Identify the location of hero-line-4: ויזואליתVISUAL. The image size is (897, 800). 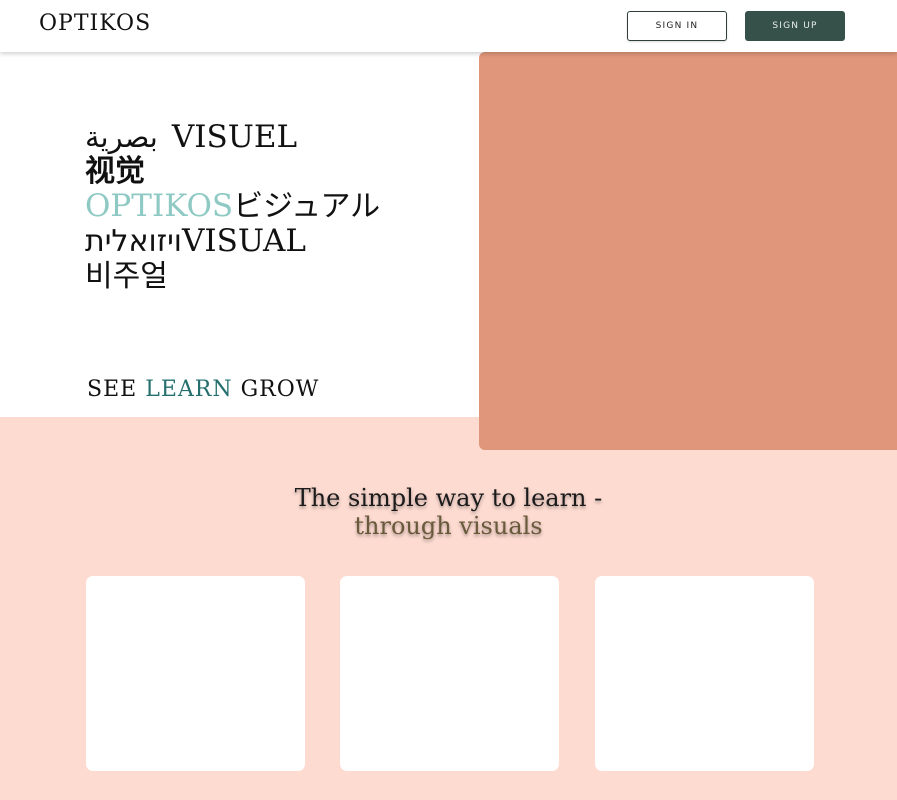
(232, 241).